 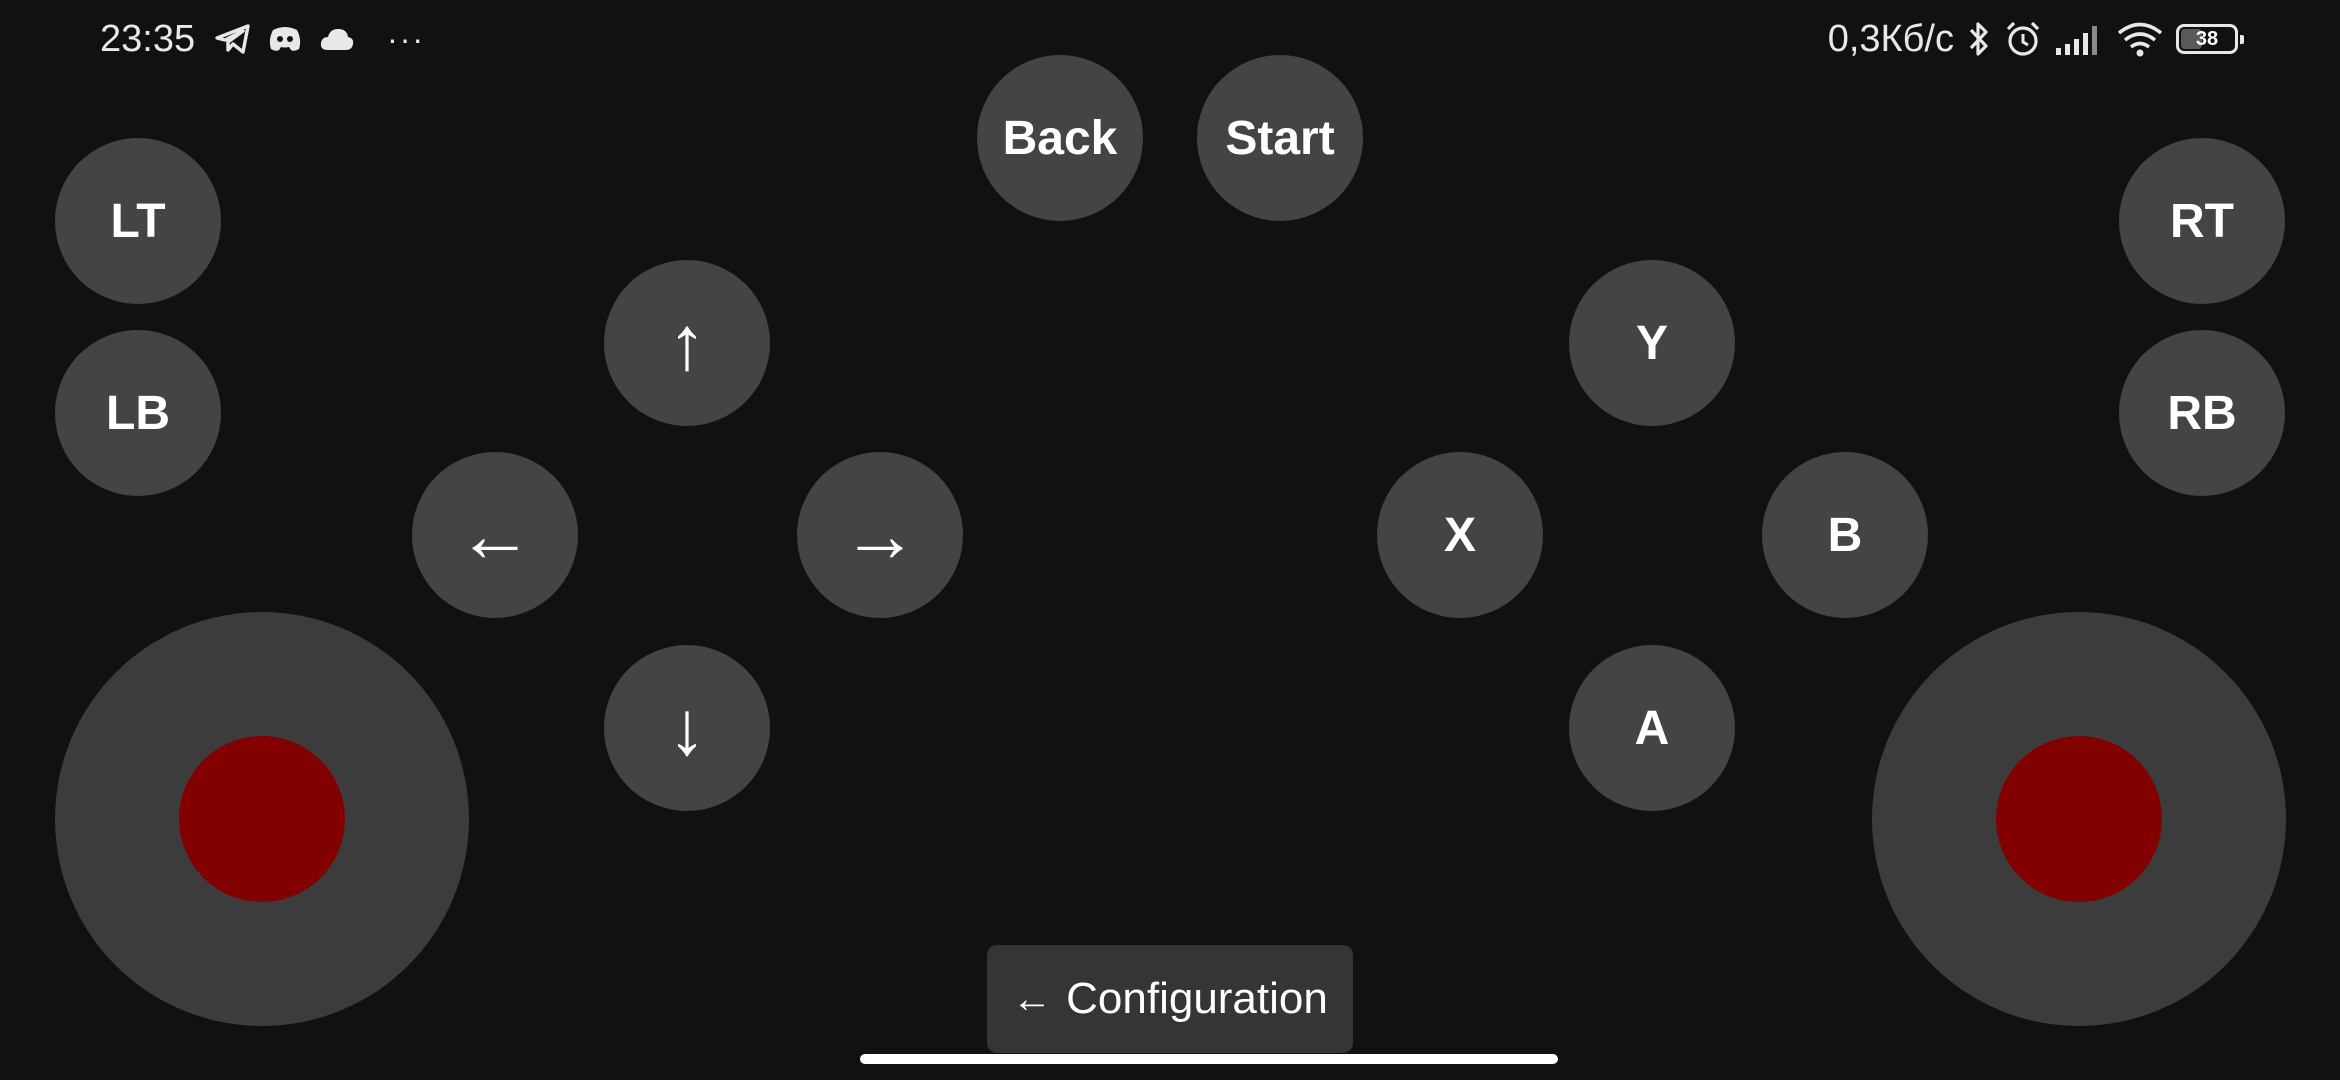 I want to click on telegram-icon, so click(x=233, y=39).